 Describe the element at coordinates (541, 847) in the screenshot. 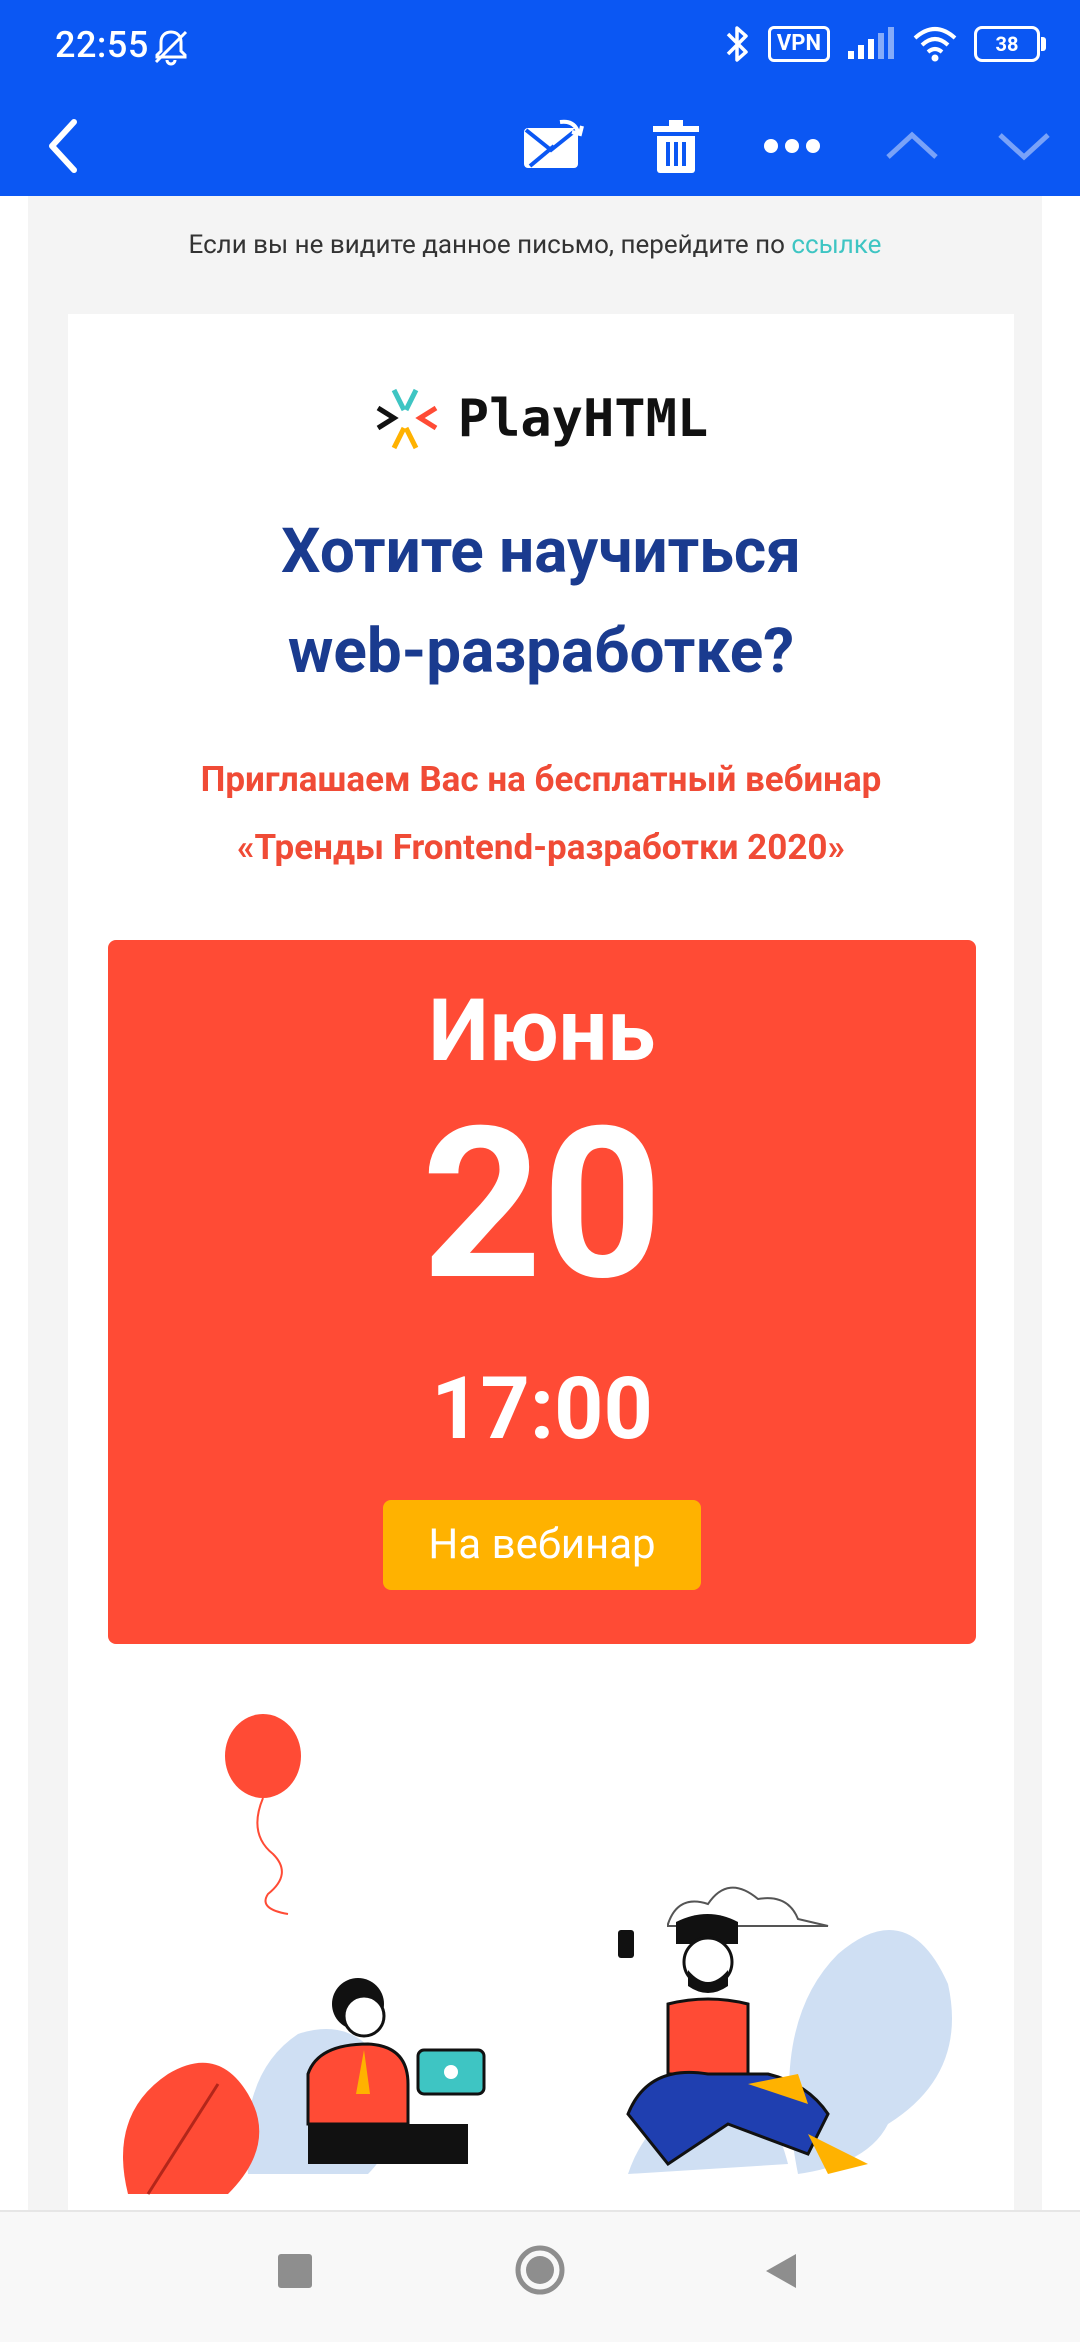

I see `invitation-line-2: «Тренды Frontend-разработки 2020»` at that location.